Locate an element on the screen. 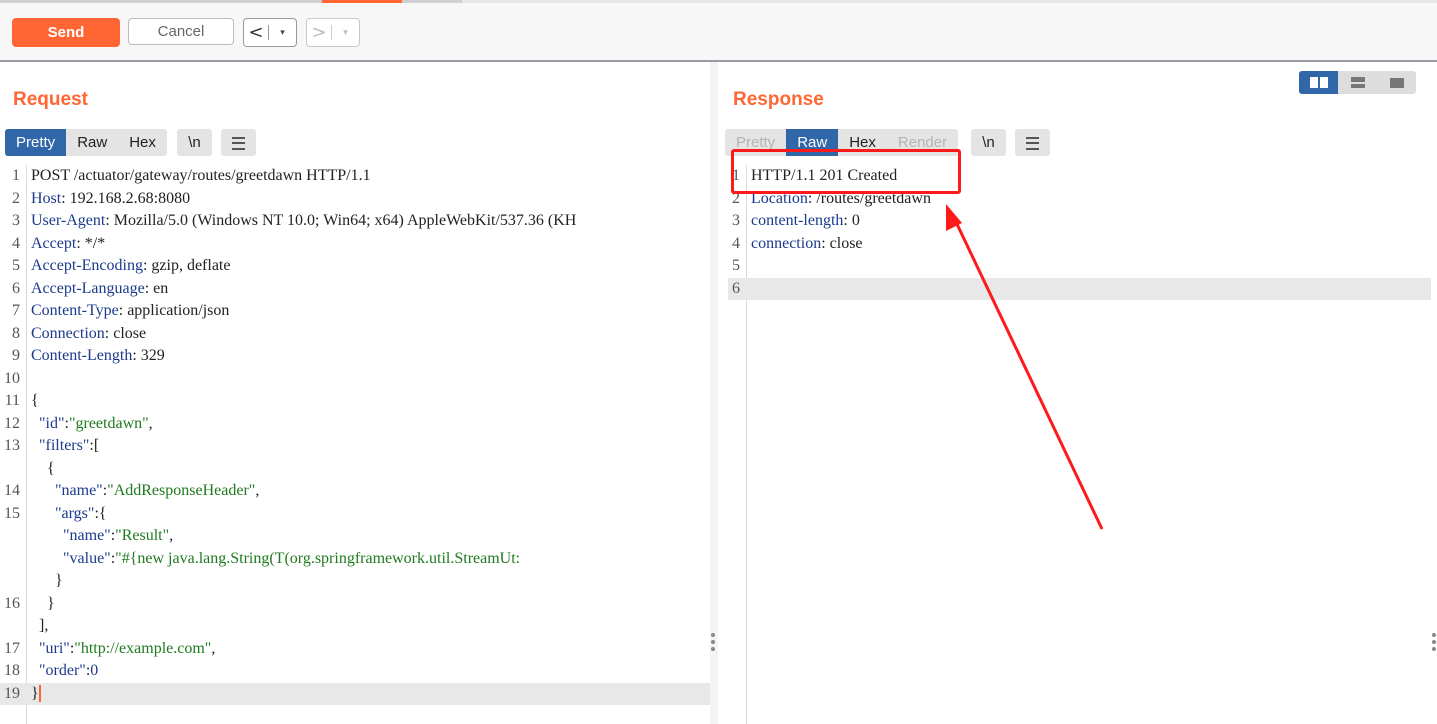 This screenshot has width=1437, height=724. code-token: "filters" is located at coordinates (60, 445).